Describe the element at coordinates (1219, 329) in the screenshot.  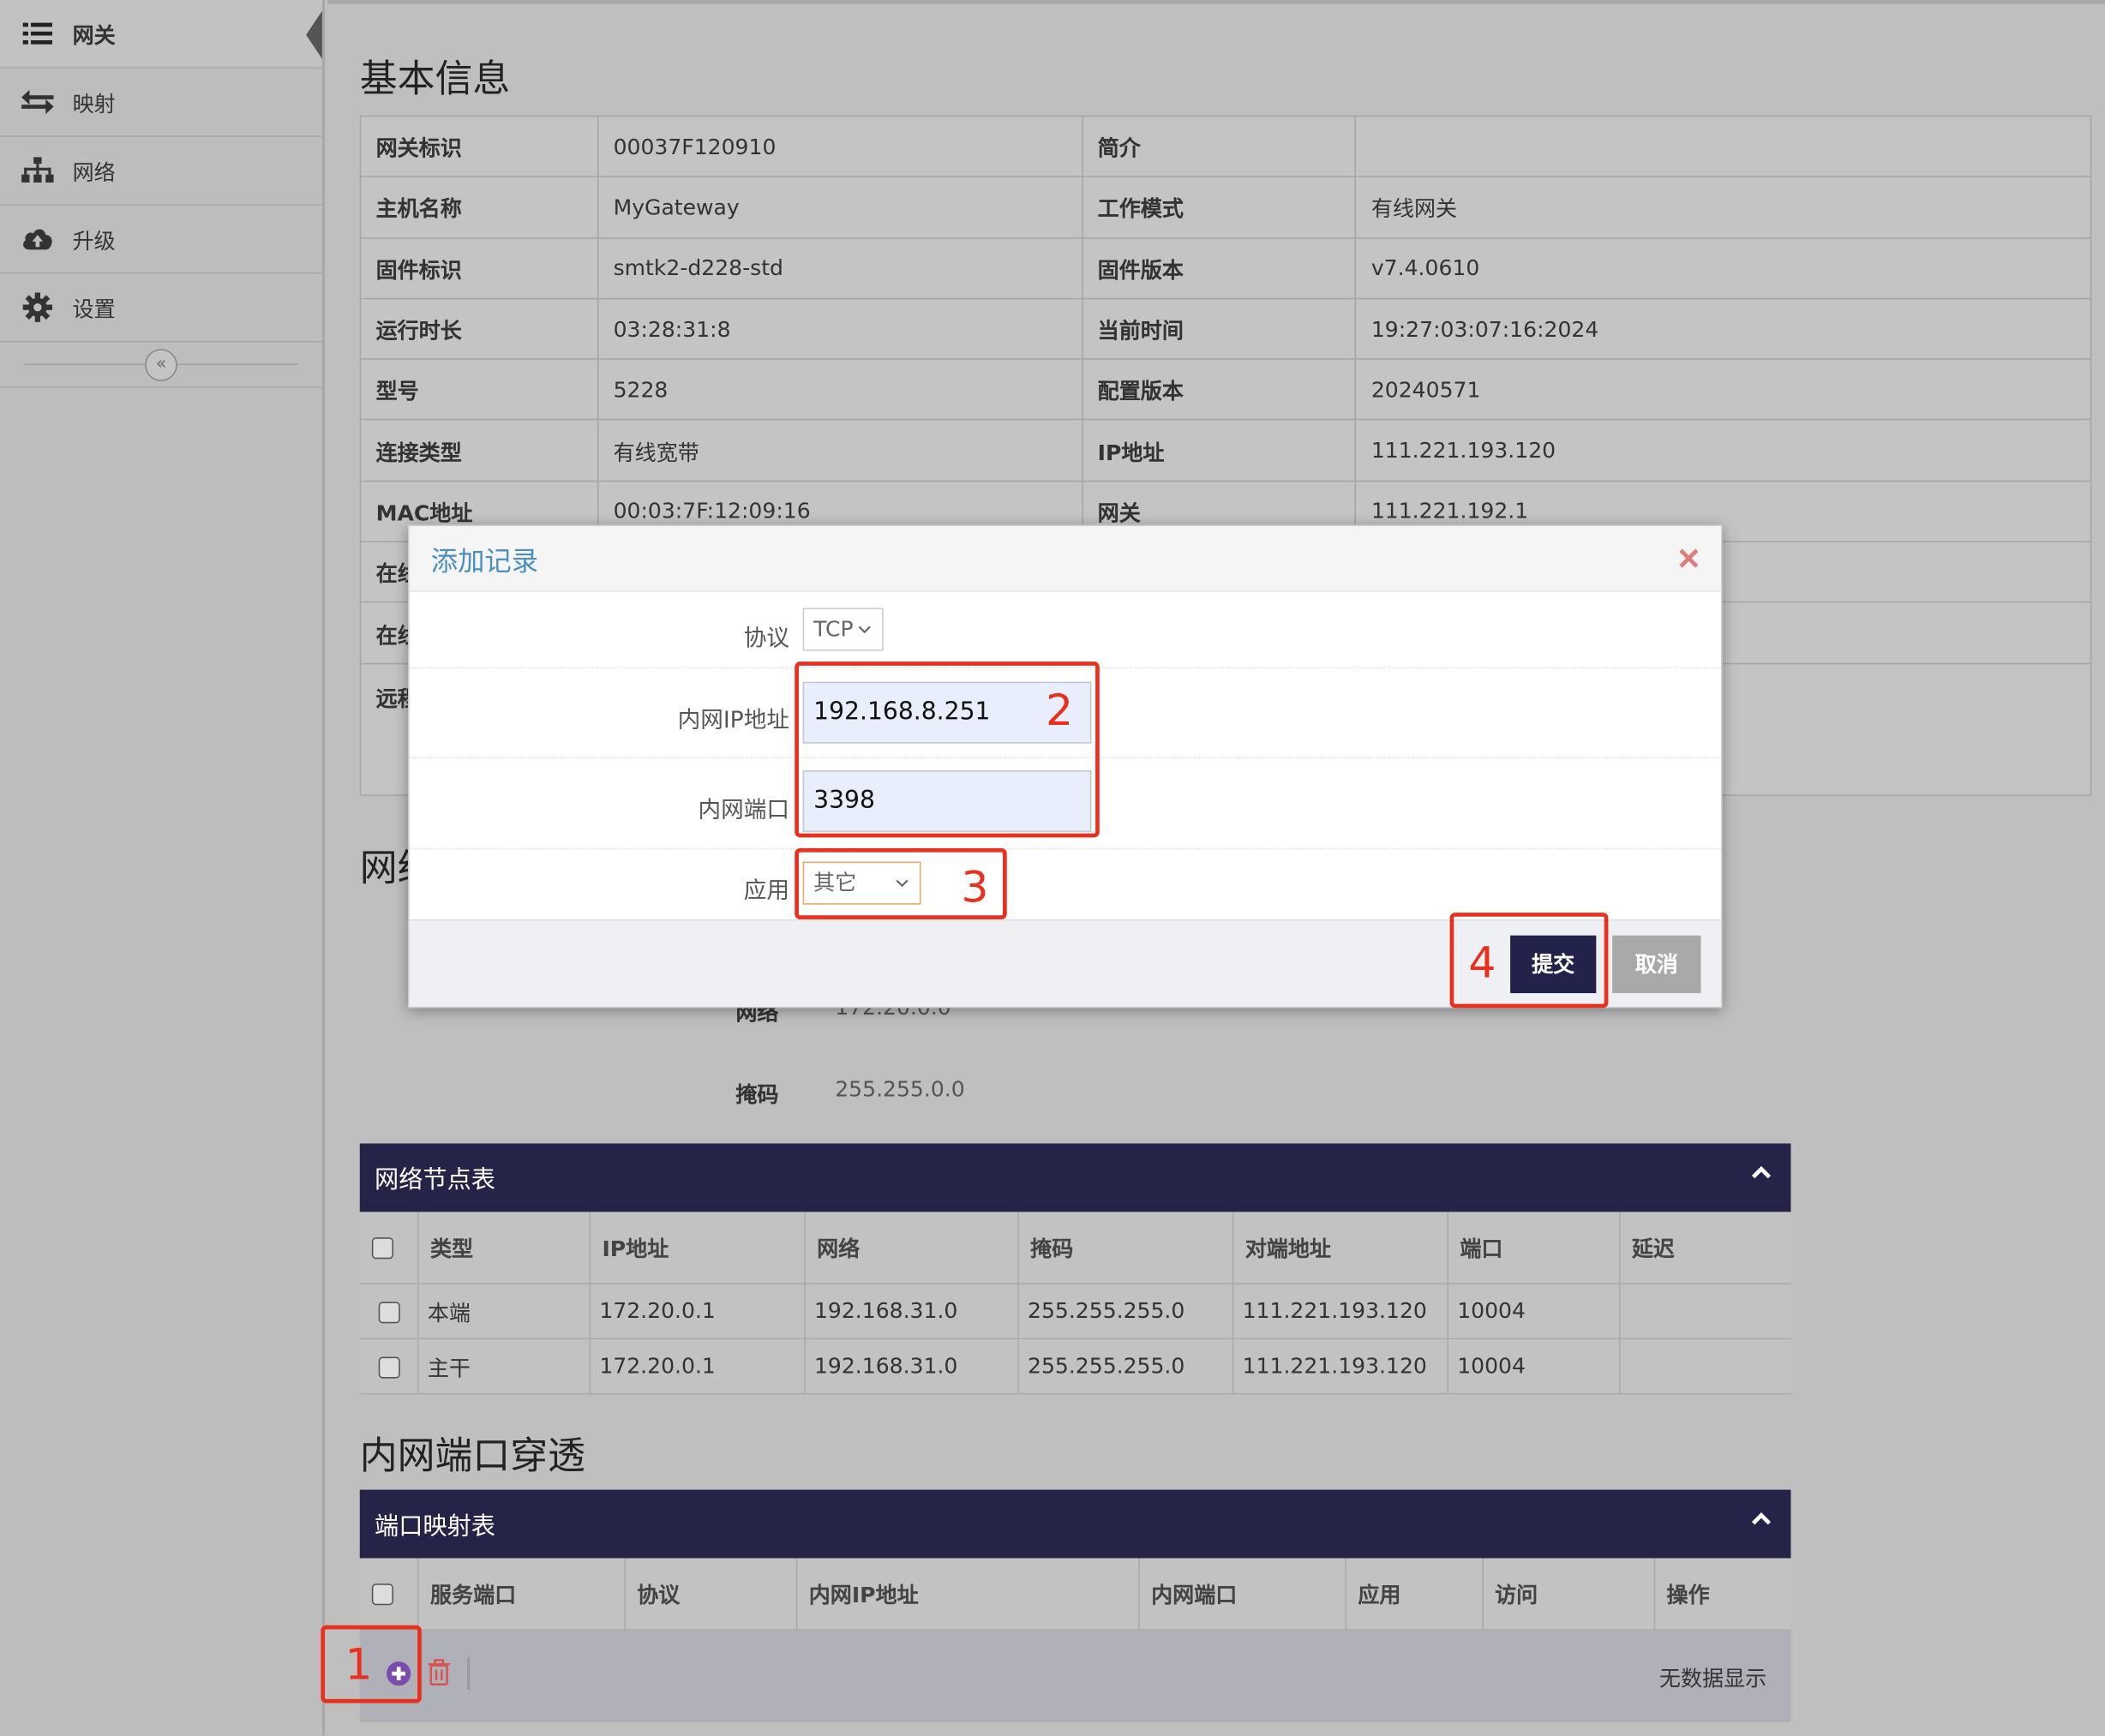
I see `info-label: 当前时间` at that location.